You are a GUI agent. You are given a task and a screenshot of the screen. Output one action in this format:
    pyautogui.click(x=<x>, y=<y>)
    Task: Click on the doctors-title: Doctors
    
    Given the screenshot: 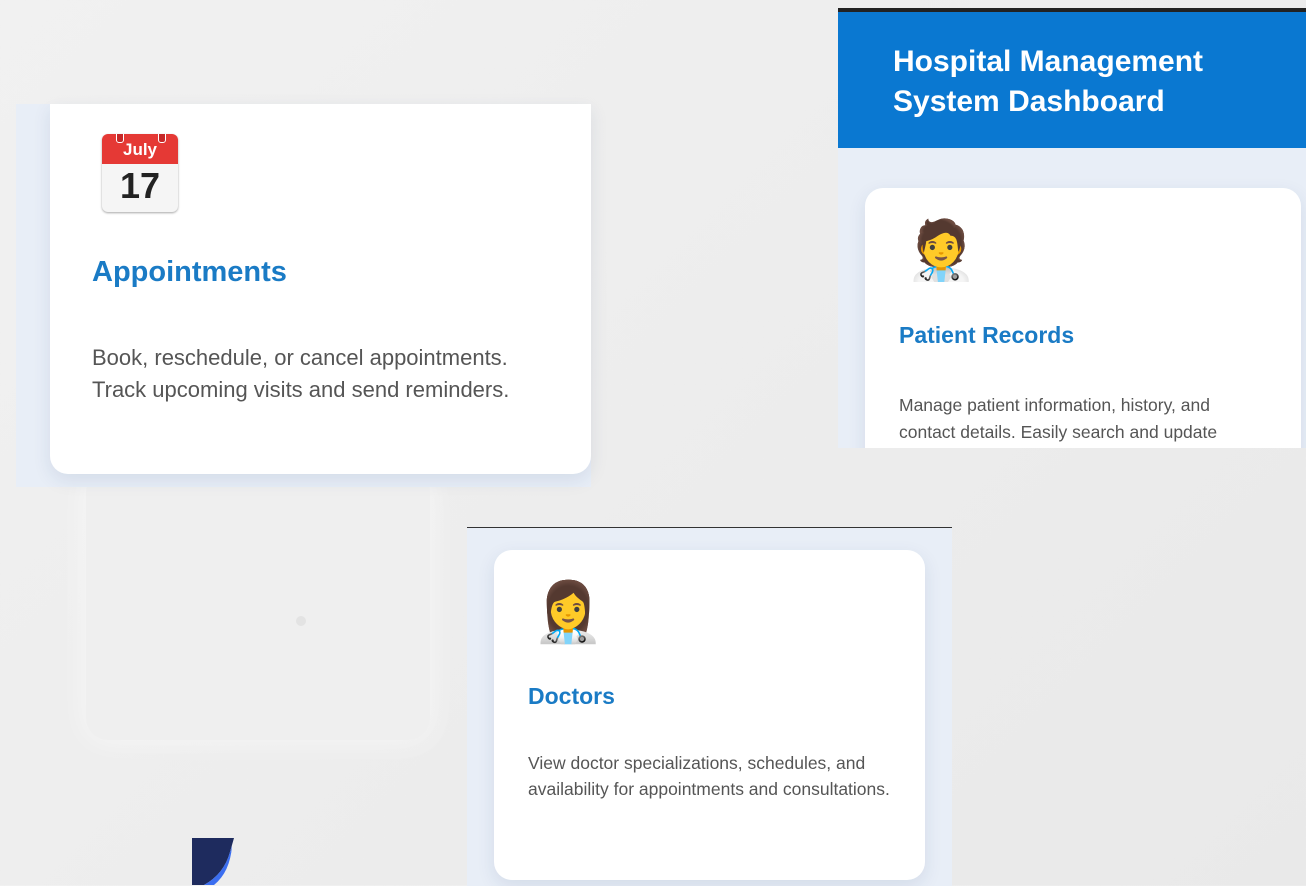 What is the action you would take?
    pyautogui.click(x=571, y=696)
    